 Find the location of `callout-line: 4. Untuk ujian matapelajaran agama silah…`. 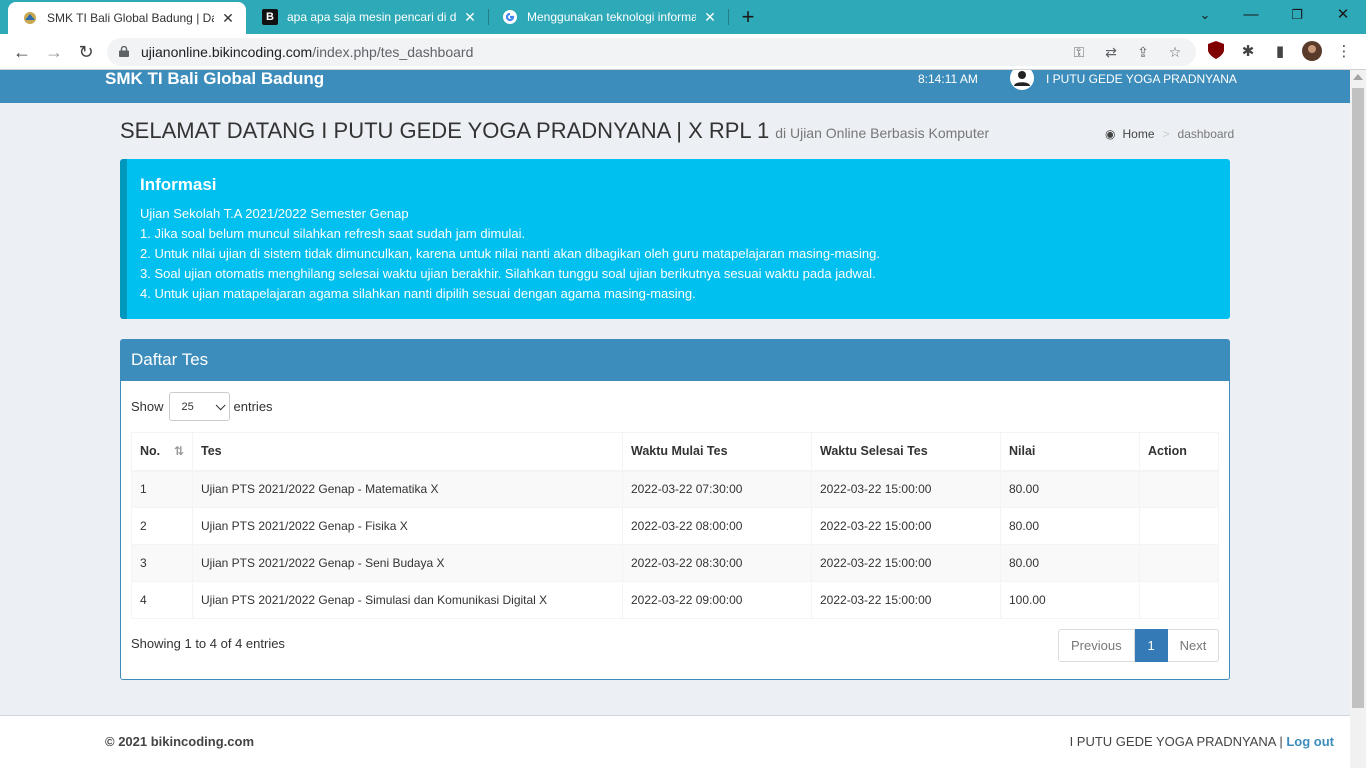

callout-line: 4. Untuk ujian matapelajaran agama silah… is located at coordinates (418, 293).